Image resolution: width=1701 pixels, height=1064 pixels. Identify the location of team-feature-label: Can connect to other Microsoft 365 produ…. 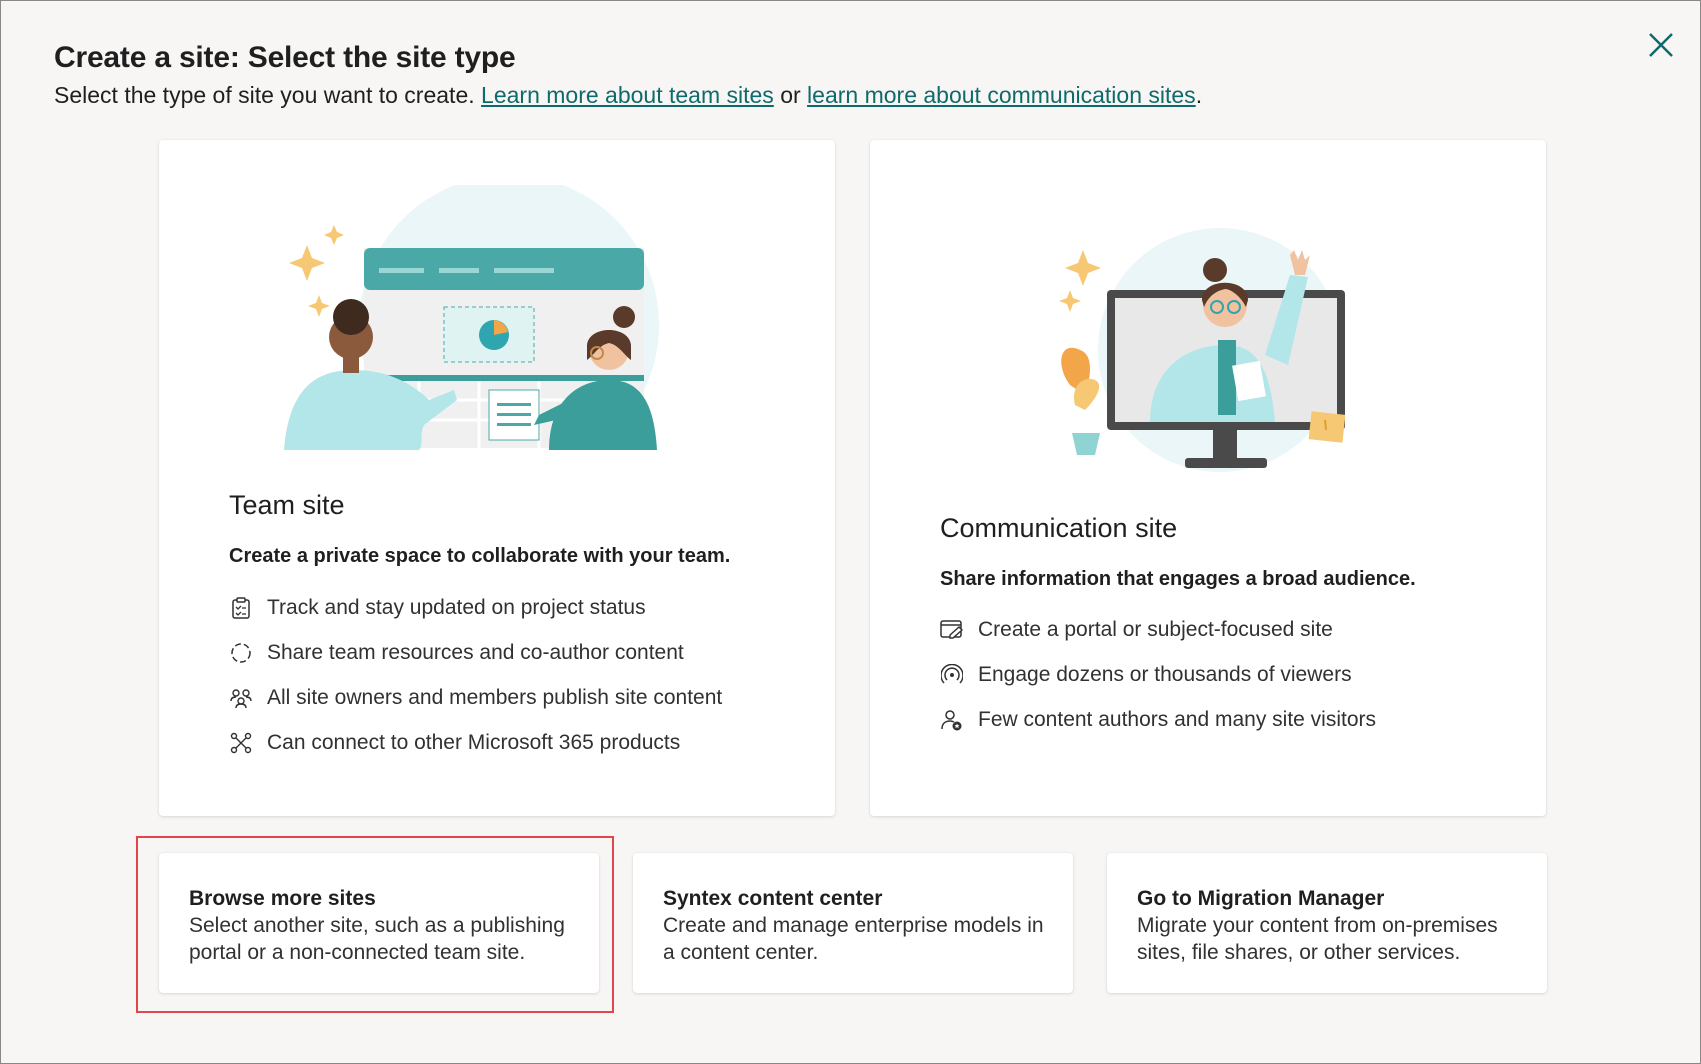
(474, 742).